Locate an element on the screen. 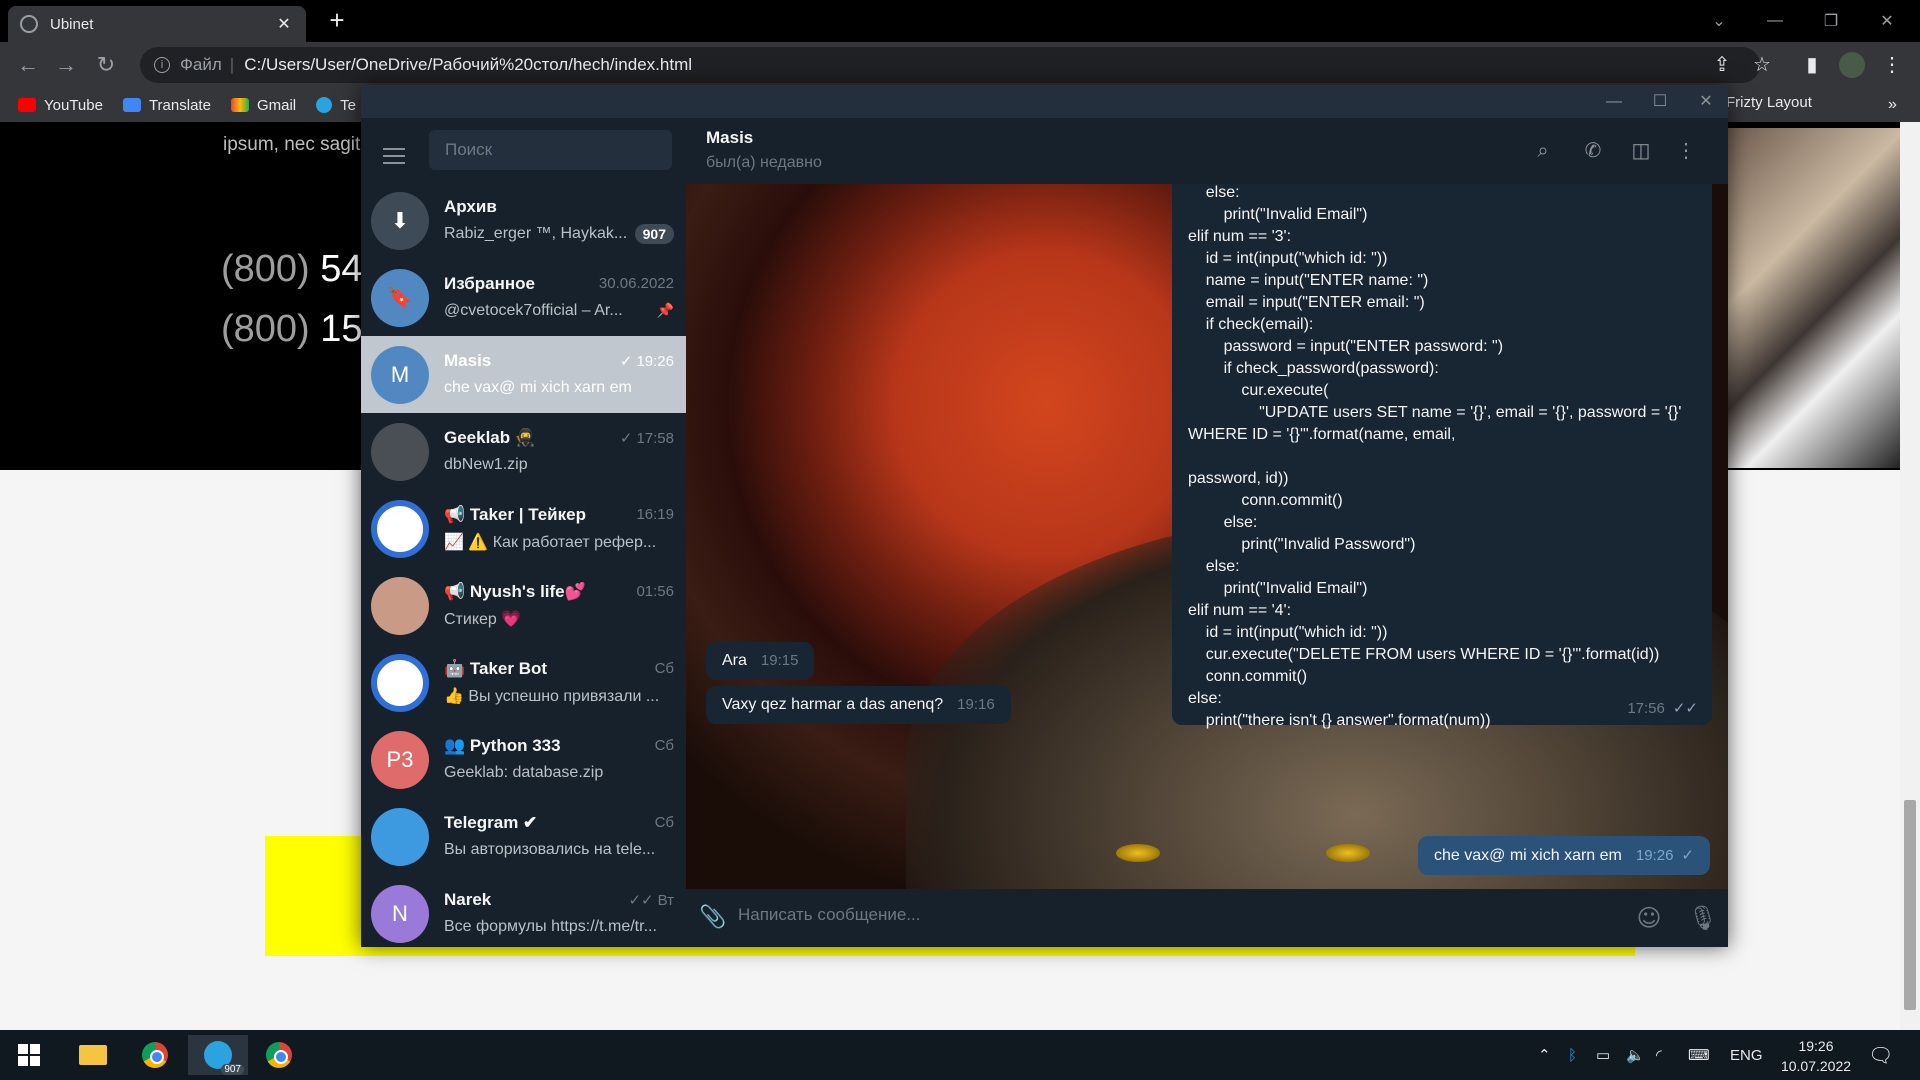  notifications-icon: 🗨 is located at coordinates (1880, 1055).